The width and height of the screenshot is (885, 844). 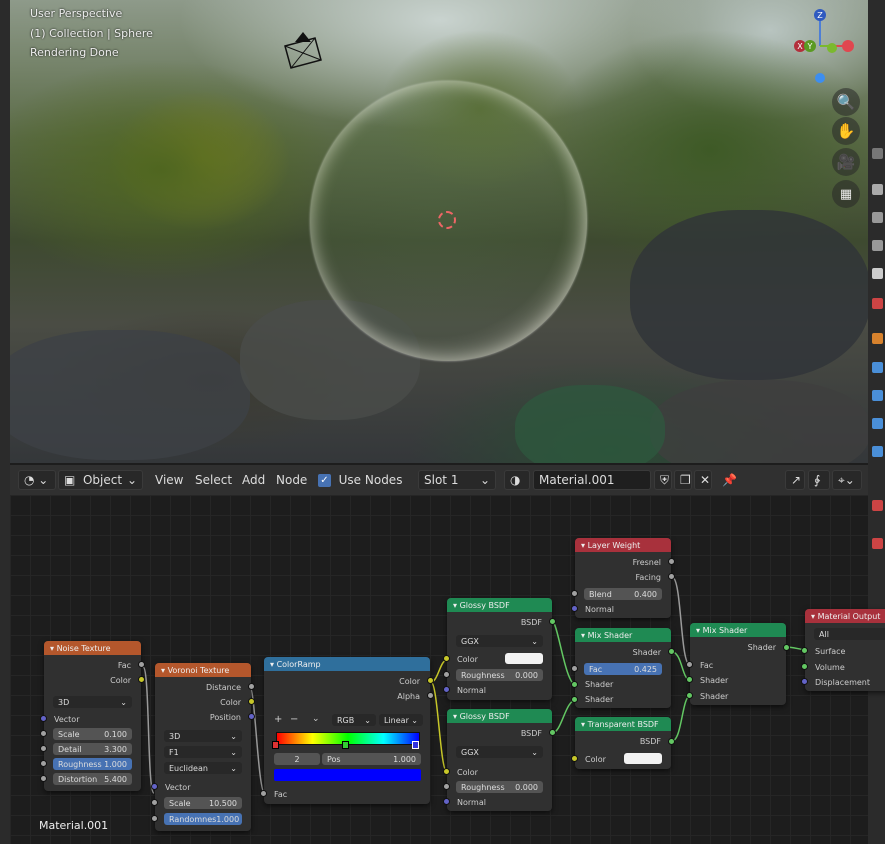 What do you see at coordinates (822, 45) in the screenshot?
I see `navigation-gizmo: Z X Y` at bounding box center [822, 45].